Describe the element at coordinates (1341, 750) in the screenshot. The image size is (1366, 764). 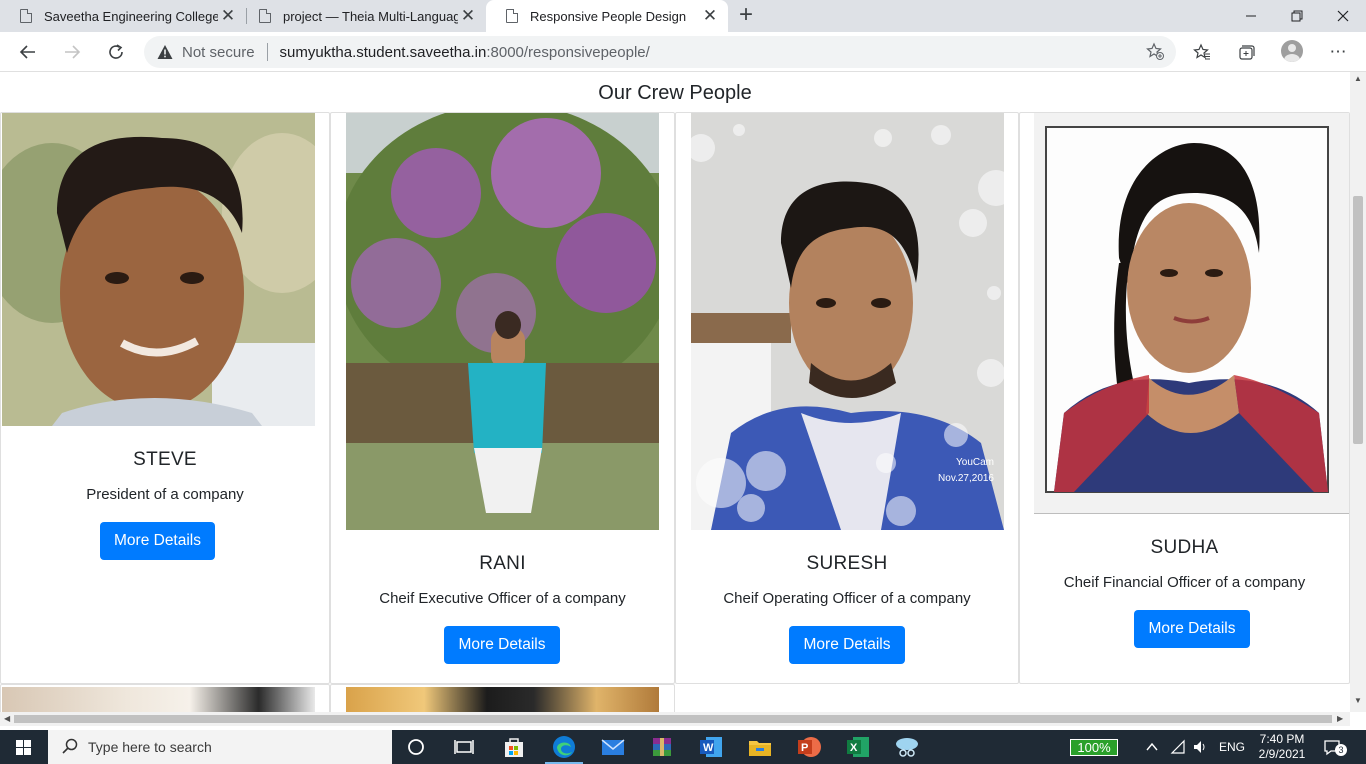
I see `notification-count: 3` at that location.